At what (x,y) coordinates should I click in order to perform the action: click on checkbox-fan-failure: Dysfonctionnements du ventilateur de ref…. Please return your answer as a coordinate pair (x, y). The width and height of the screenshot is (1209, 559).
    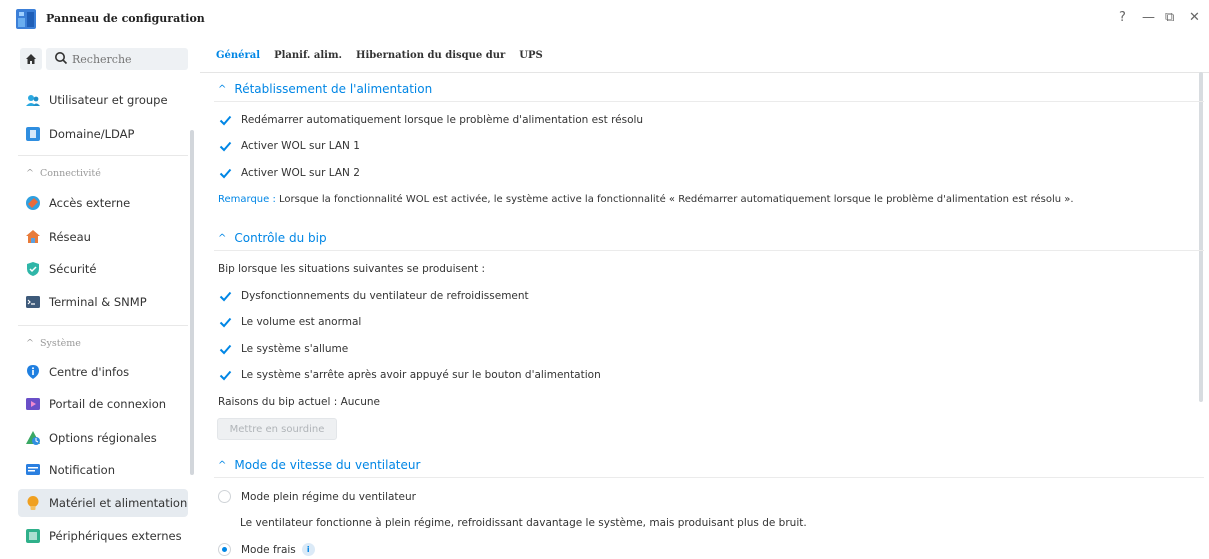
    Looking at the image, I should click on (373, 296).